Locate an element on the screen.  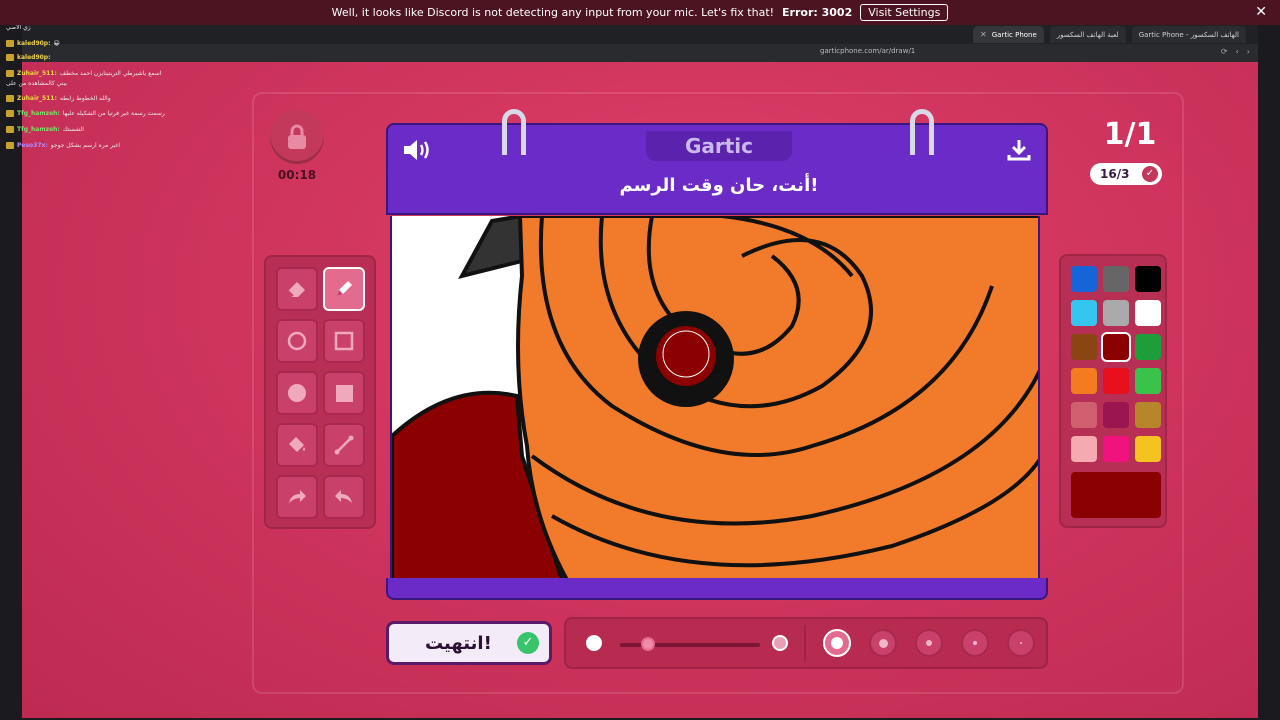
url-text: garticphone.com/ar/draw/1 is located at coordinates (867, 51).